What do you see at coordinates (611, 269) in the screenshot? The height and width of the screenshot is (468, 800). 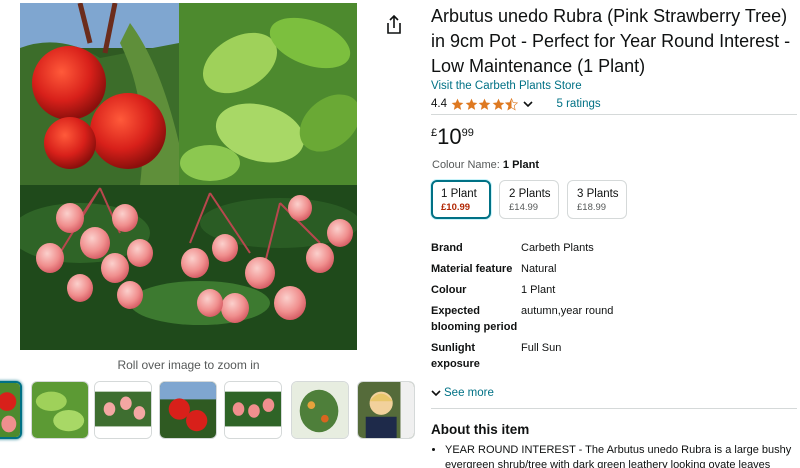 I see `spec-row: Material feature Natural` at bounding box center [611, 269].